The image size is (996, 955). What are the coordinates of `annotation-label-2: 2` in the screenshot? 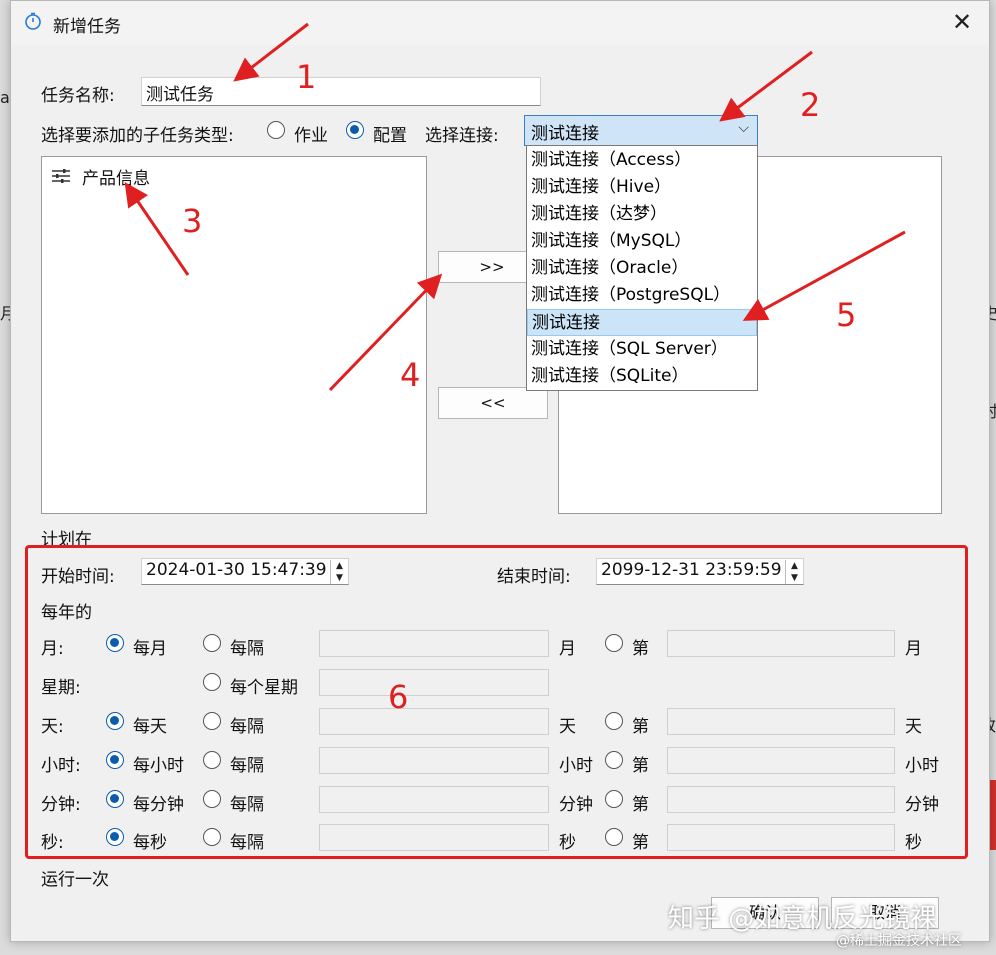 It's located at (810, 105).